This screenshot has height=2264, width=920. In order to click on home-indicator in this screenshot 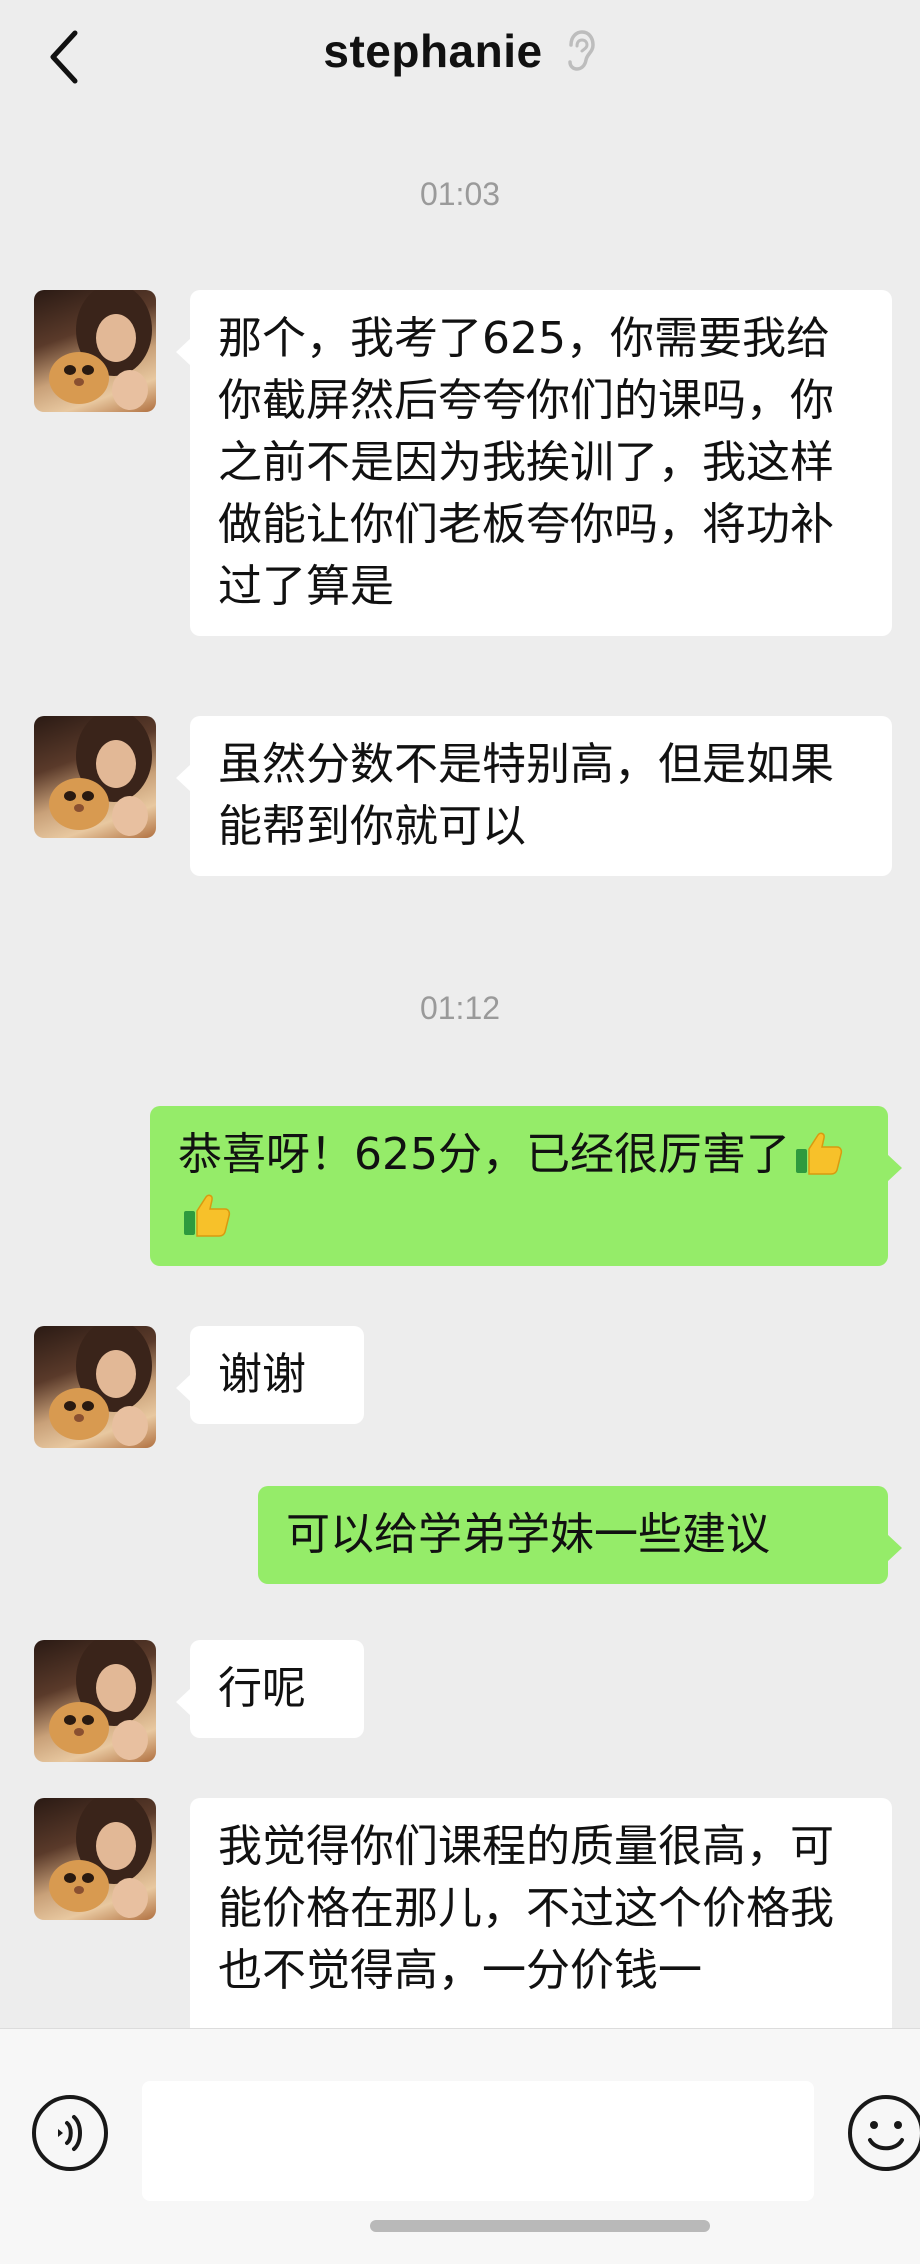, I will do `click(540, 2226)`.